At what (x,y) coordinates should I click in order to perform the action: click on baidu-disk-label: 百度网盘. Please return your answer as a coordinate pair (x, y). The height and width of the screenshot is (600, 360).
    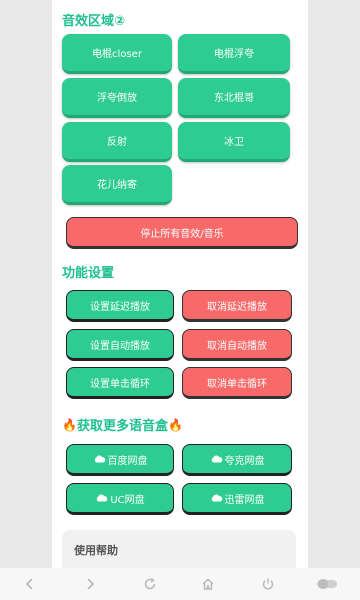
    Looking at the image, I should click on (127, 461).